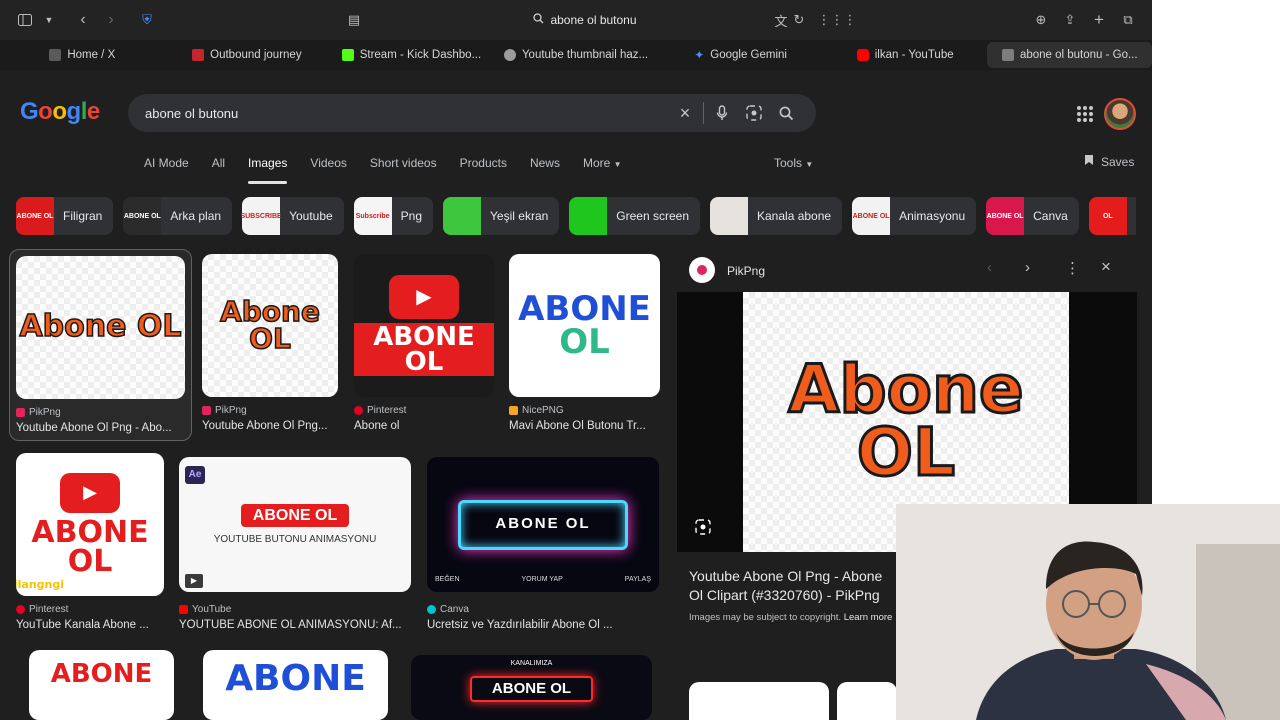  What do you see at coordinates (543, 580) in the screenshot?
I see `image-labels: BEĞEN YORUM YAP PAYLAŞ` at bounding box center [543, 580].